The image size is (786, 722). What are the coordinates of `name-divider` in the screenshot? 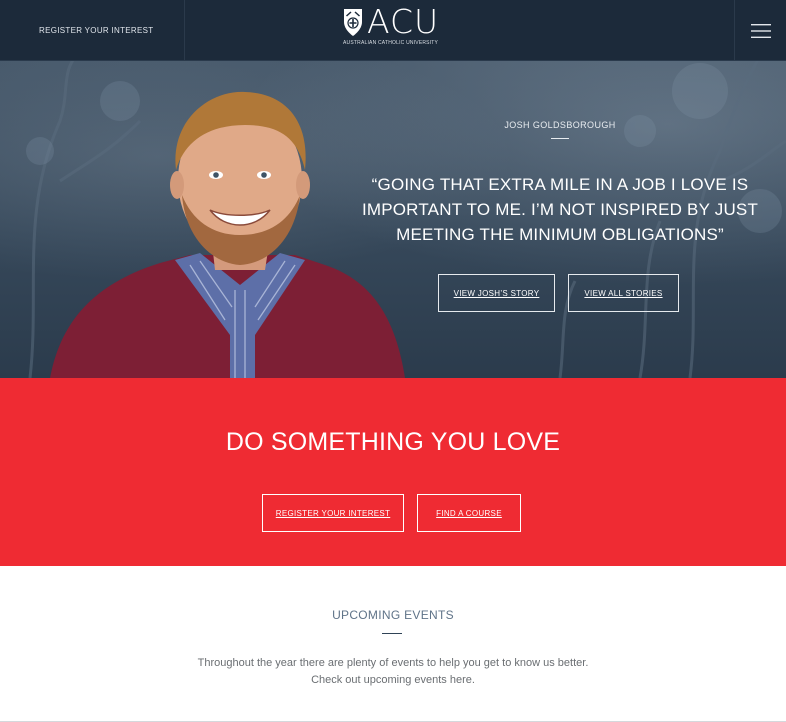 It's located at (560, 138).